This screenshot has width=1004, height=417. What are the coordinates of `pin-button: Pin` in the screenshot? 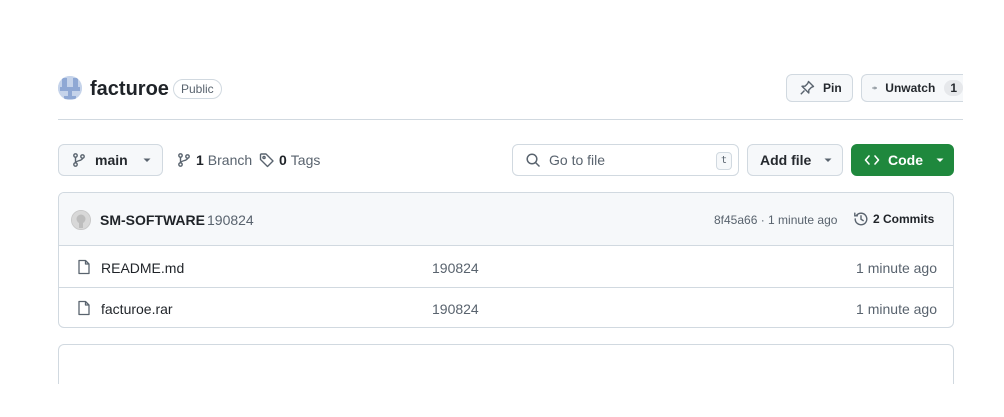 It's located at (819, 88).